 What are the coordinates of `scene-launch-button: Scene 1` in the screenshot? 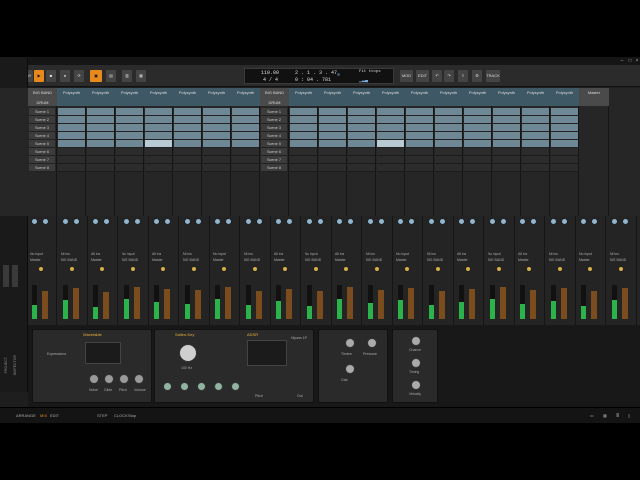 It's located at (274, 112).